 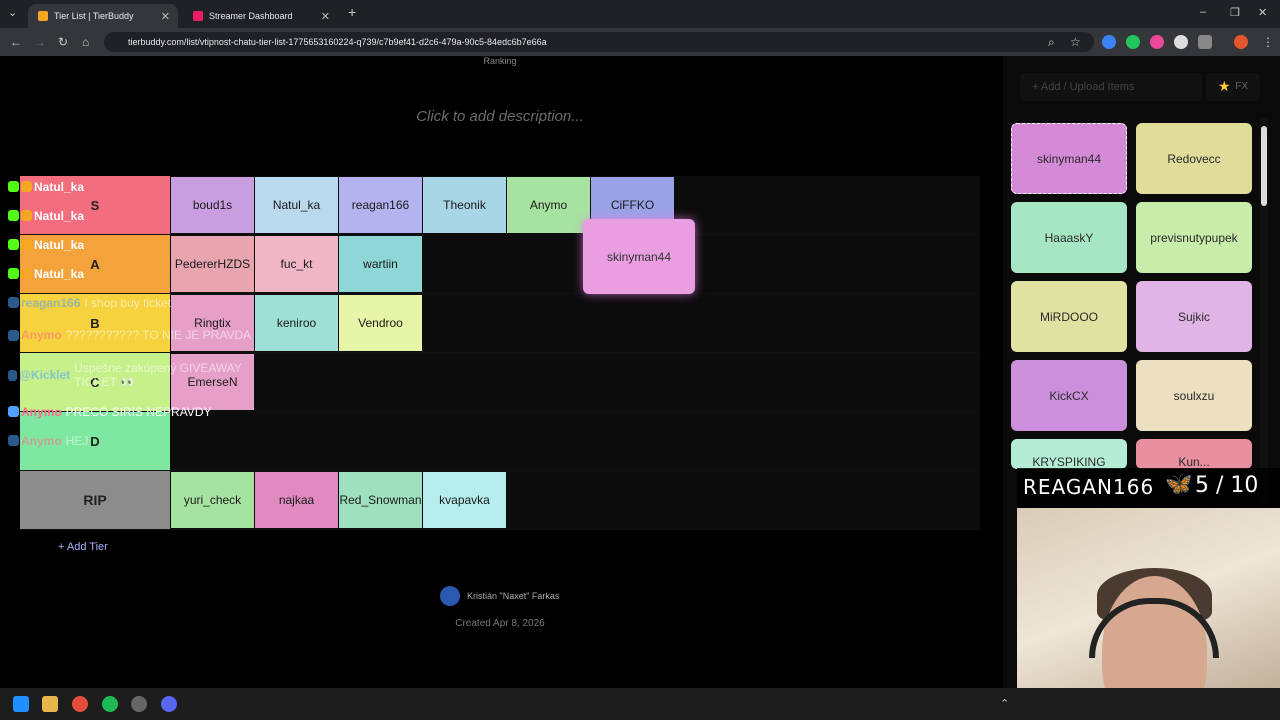 I want to click on star-icon: ★, so click(x=1224, y=86).